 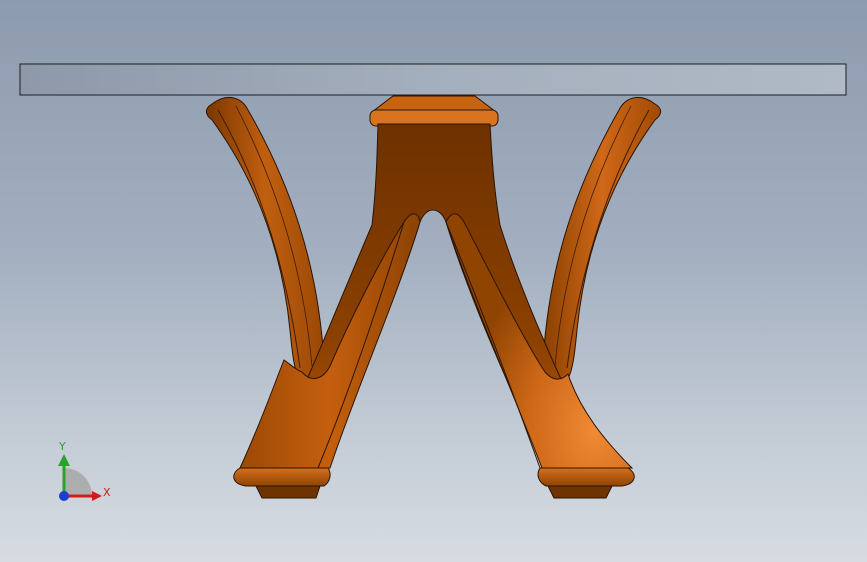 I want to click on z-axis-dot-icon, so click(x=64, y=496).